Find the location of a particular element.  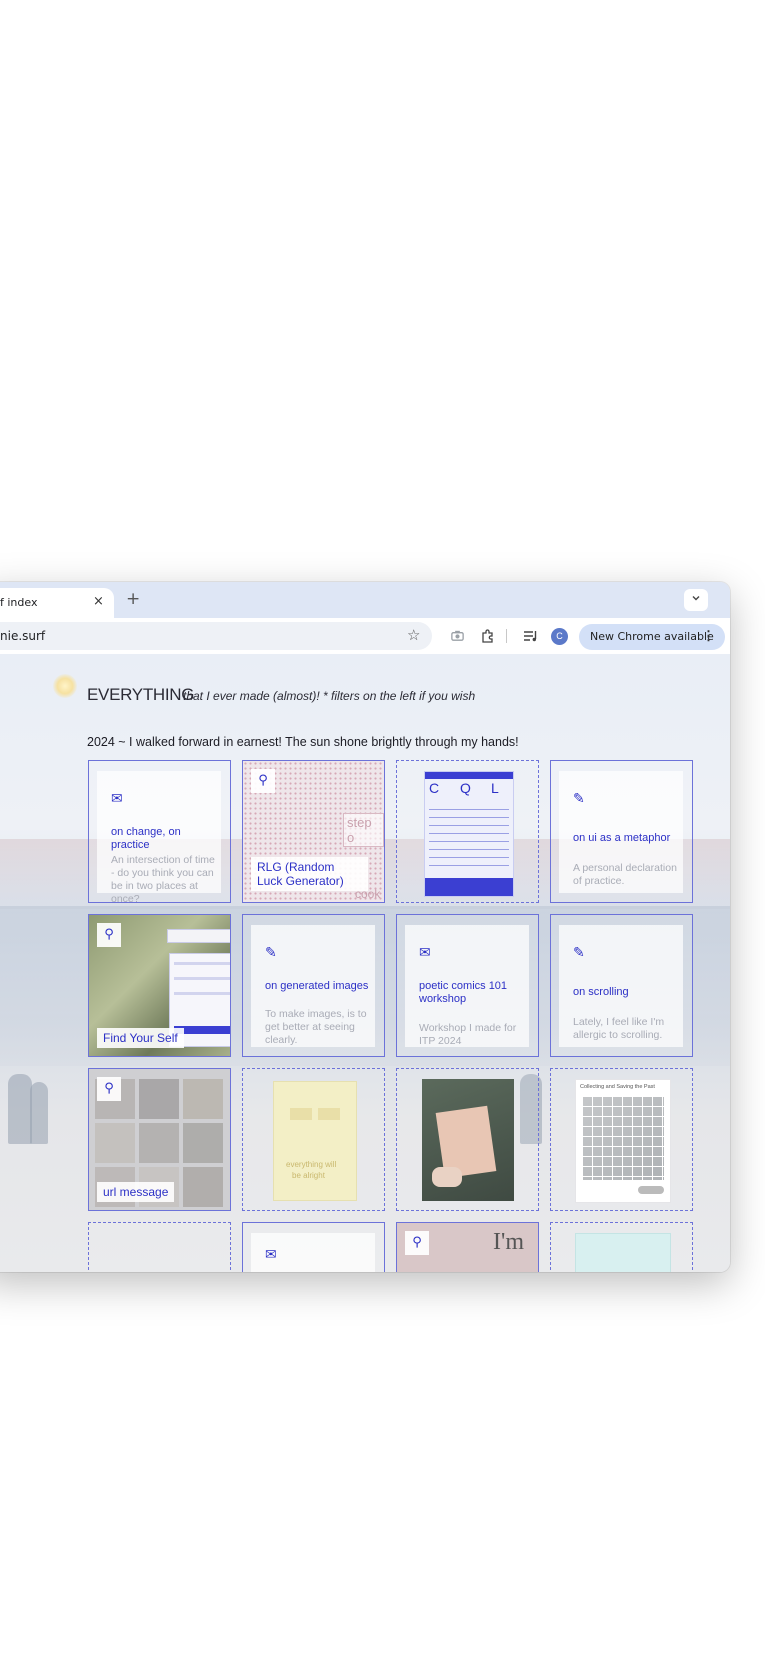

media-queue-icon is located at coordinates (531, 638).